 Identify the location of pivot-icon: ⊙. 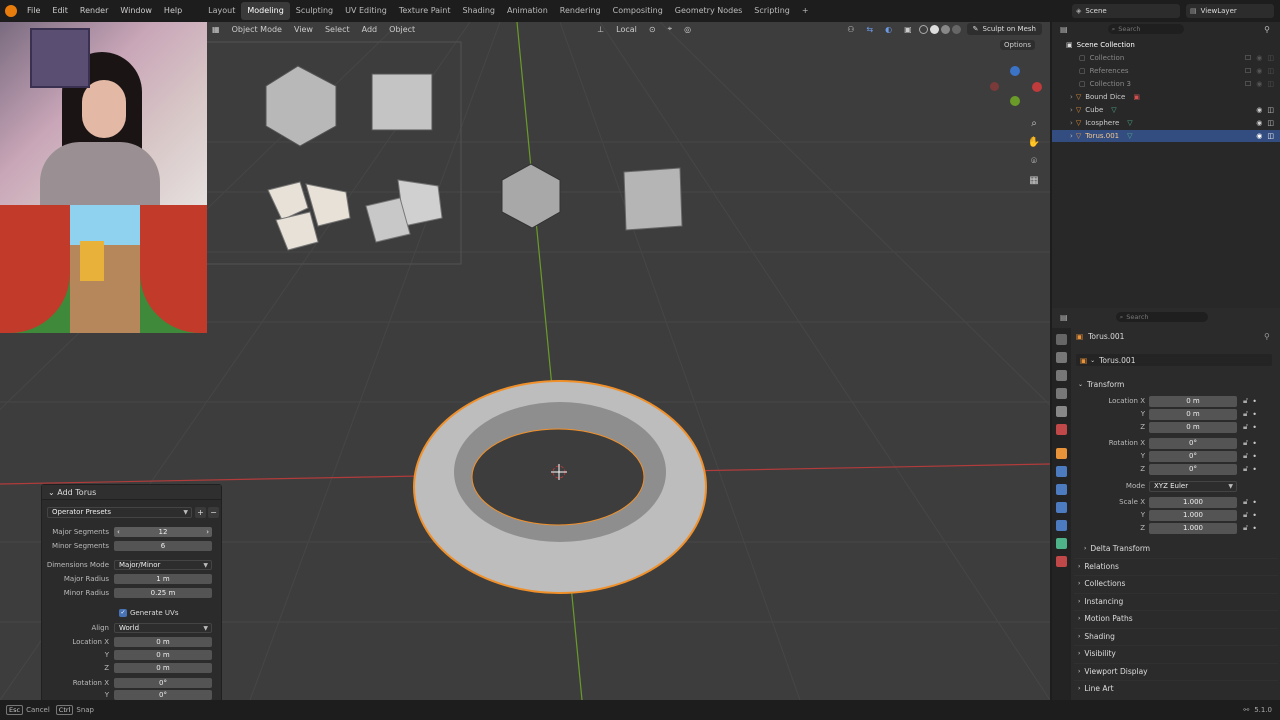
(652, 29).